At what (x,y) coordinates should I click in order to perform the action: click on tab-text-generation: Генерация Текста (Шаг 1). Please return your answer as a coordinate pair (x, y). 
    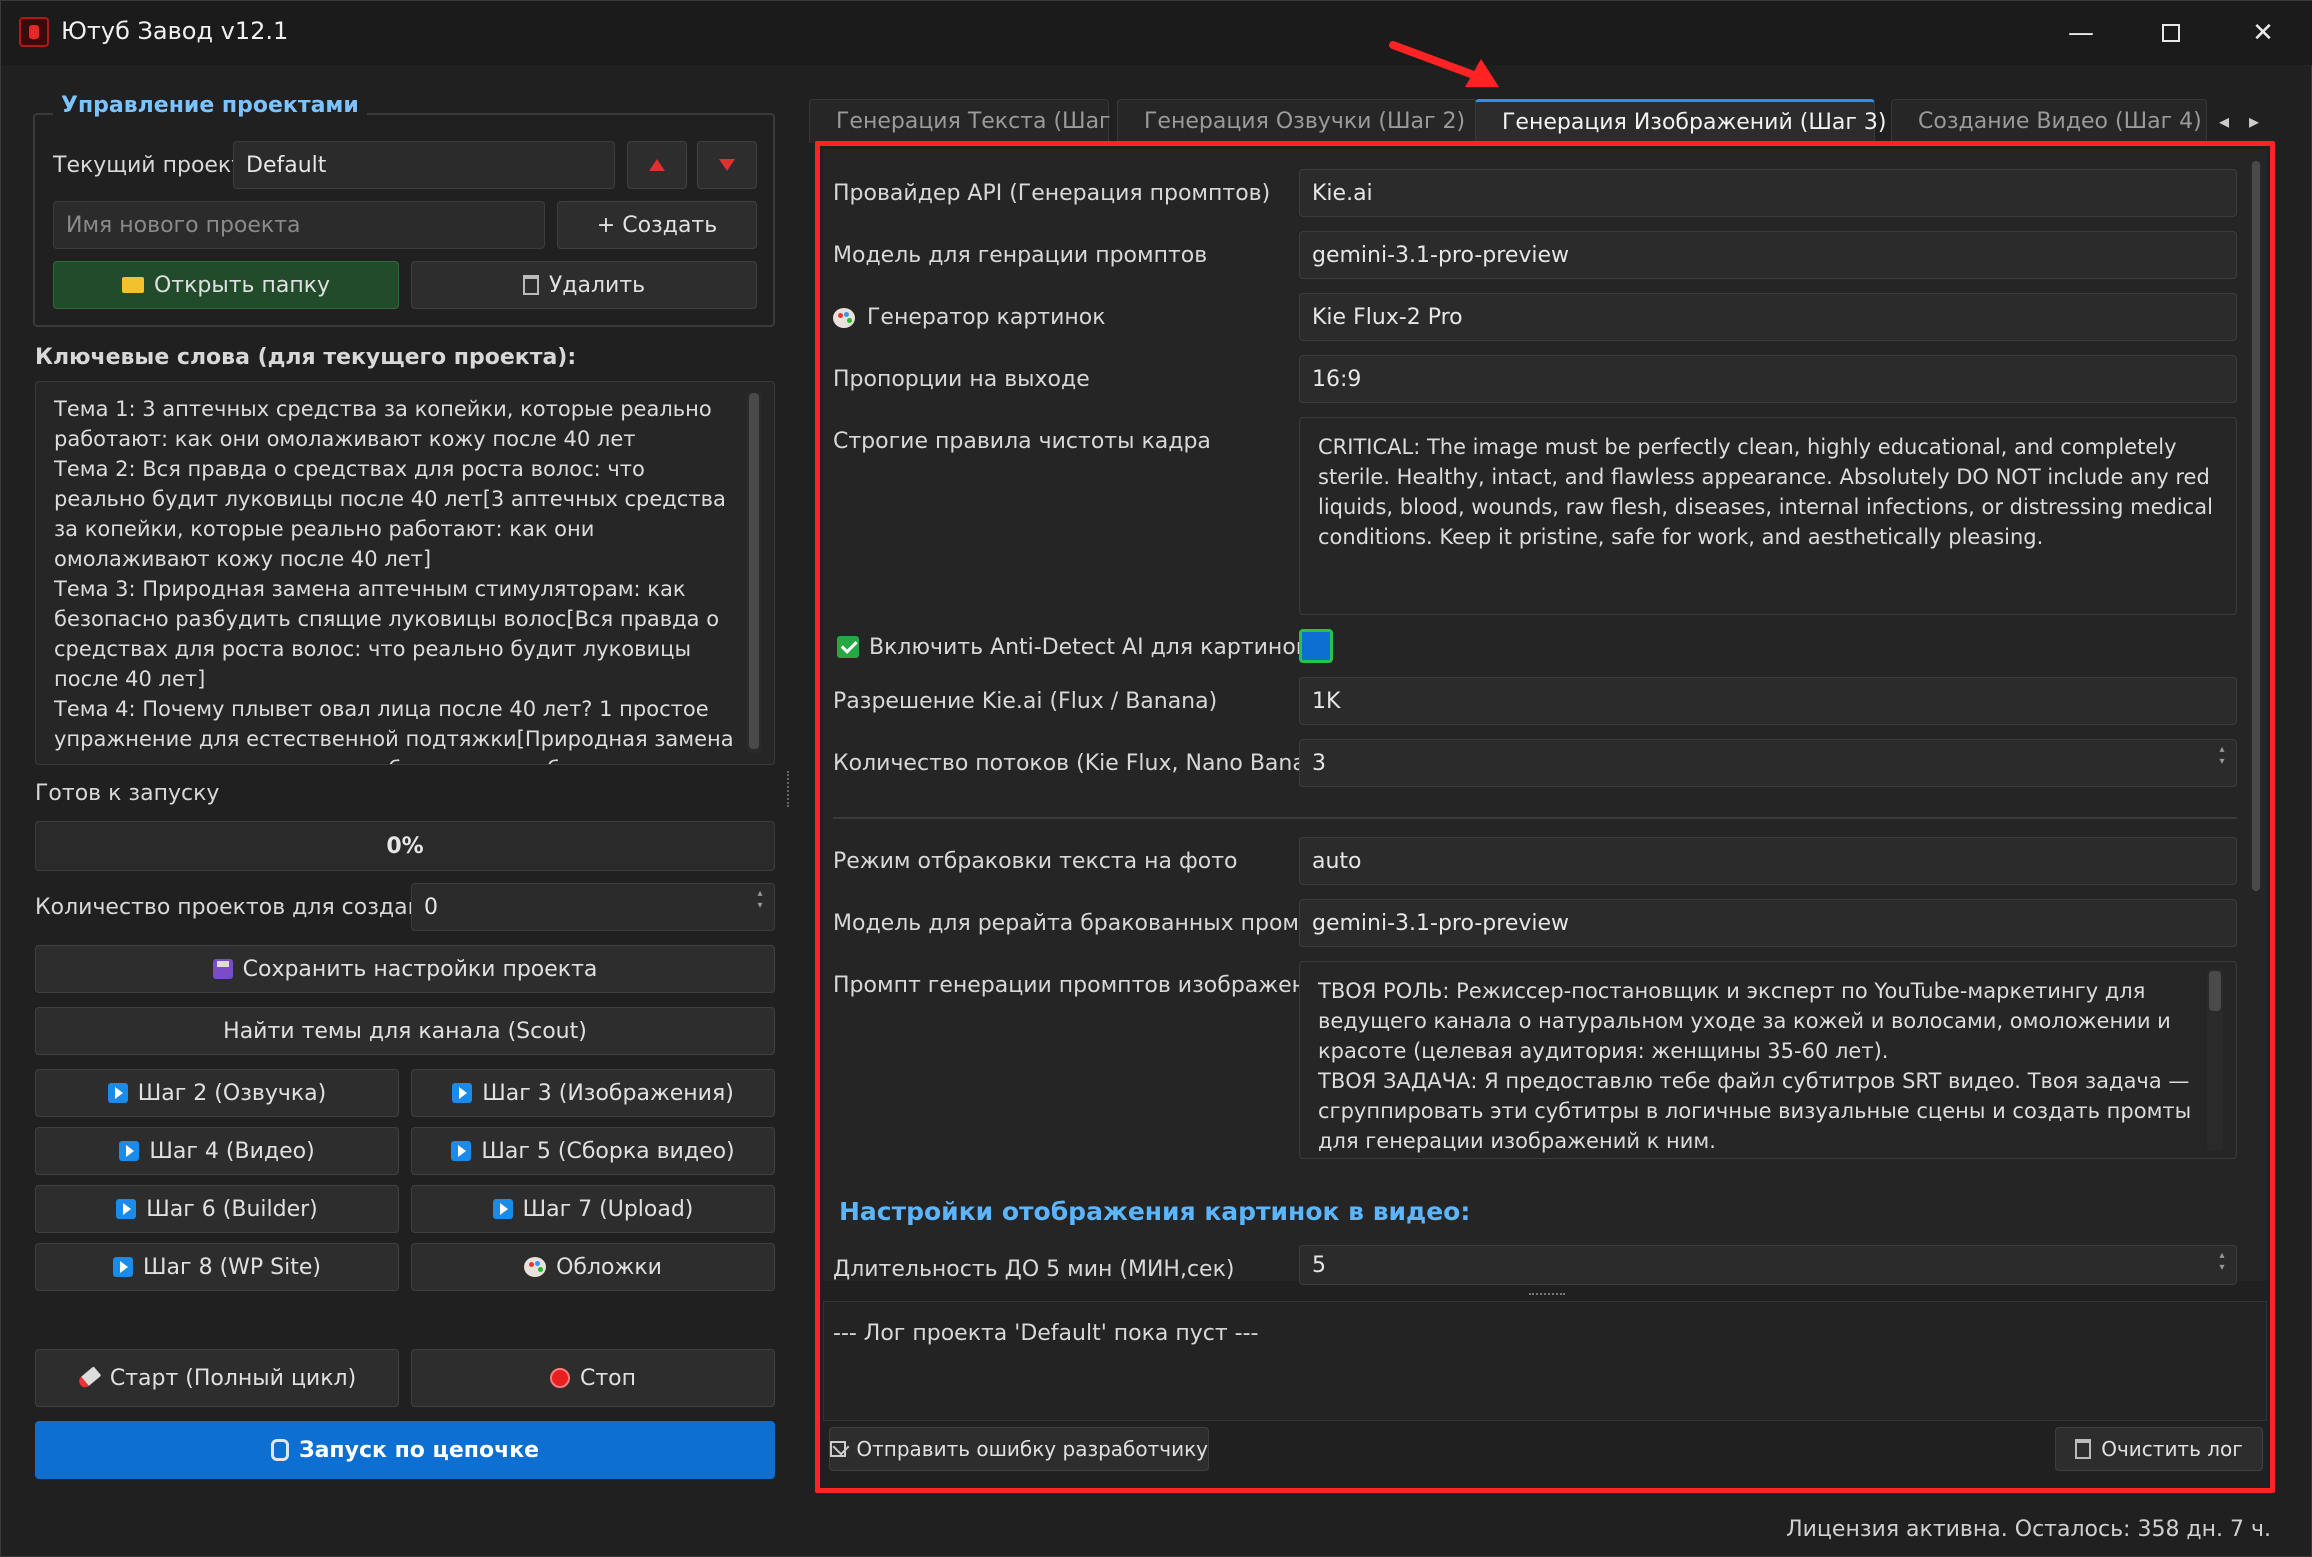
    Looking at the image, I should click on (974, 121).